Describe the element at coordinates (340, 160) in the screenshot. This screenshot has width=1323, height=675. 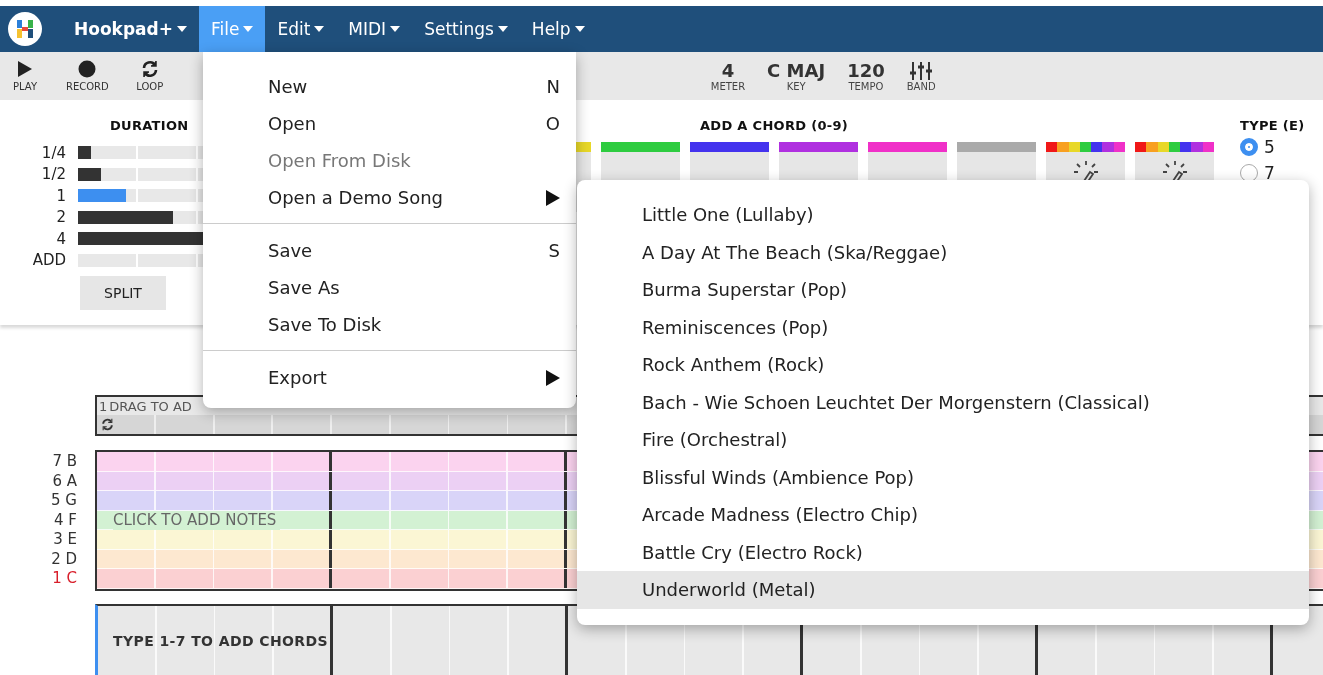
I see `menu-item-label: Open From Disk` at that location.